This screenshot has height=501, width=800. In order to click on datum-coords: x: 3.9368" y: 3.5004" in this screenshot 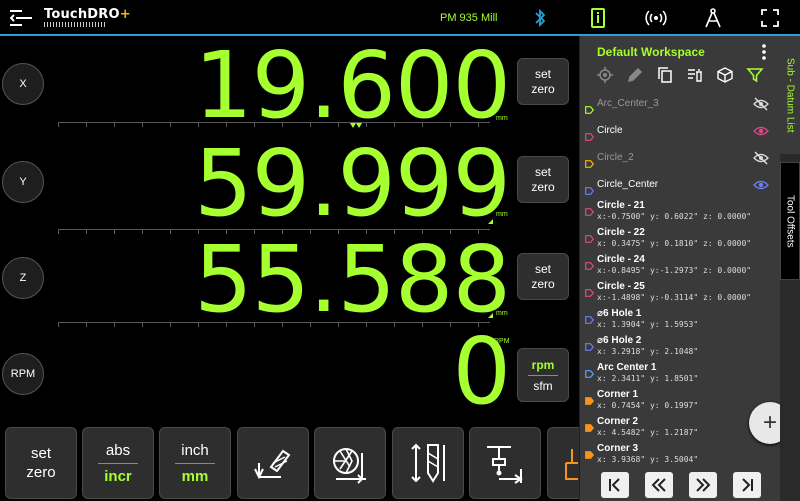, I will do `click(648, 459)`.